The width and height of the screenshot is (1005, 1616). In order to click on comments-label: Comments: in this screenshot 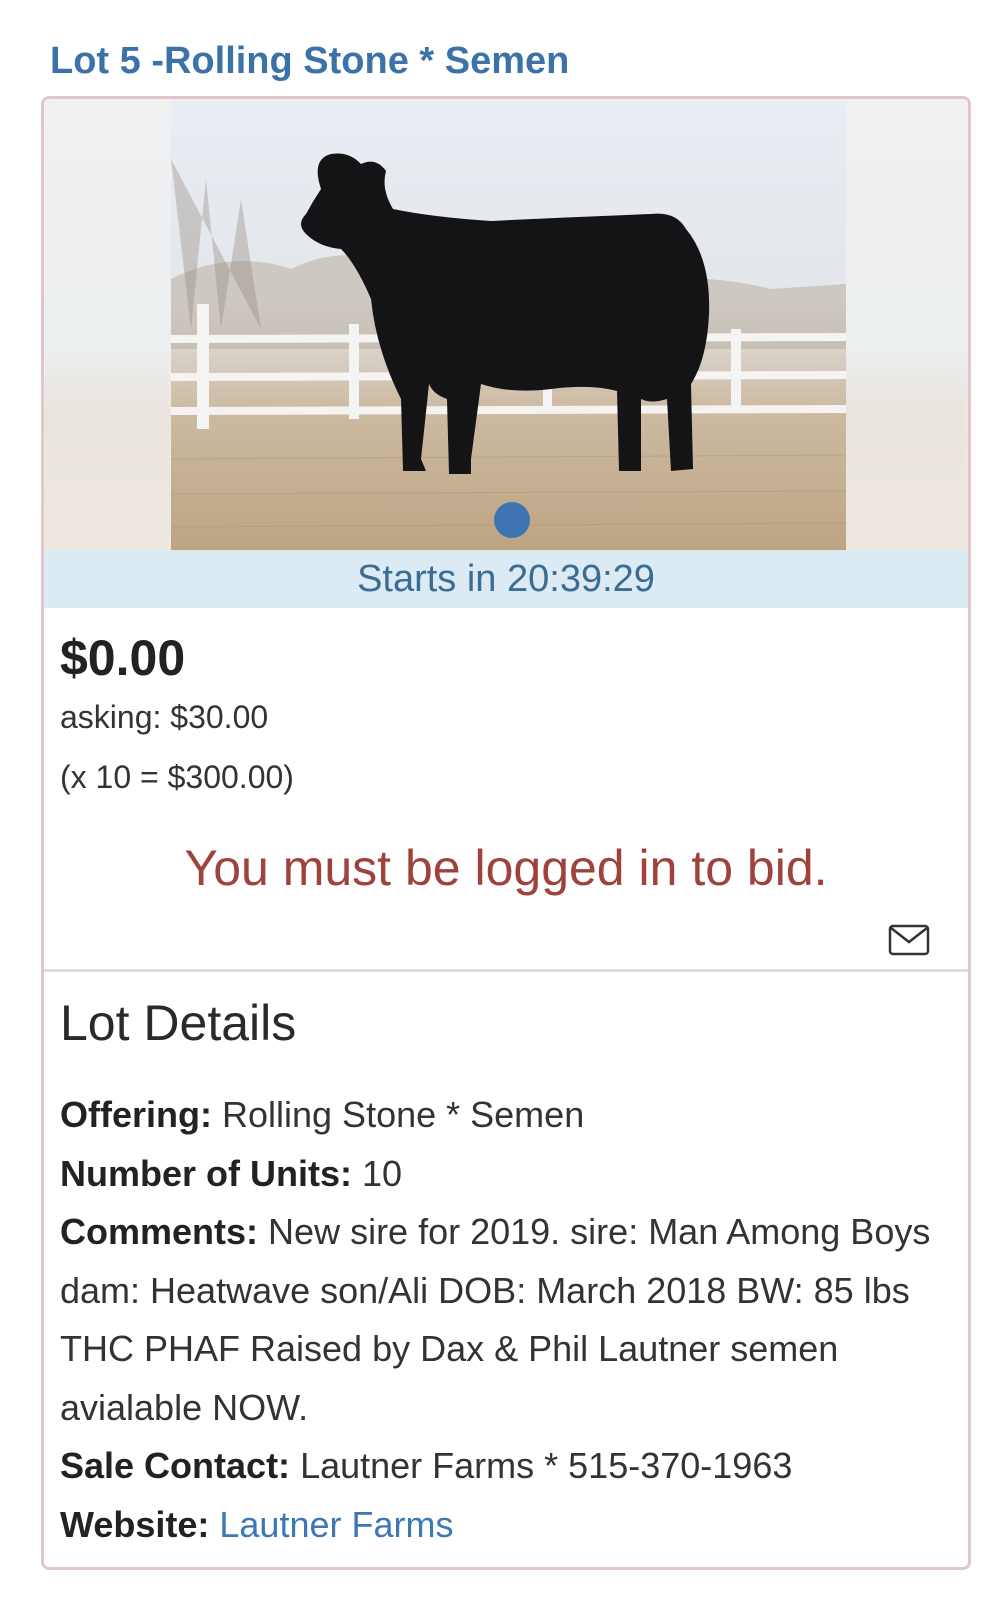, I will do `click(159, 1231)`.